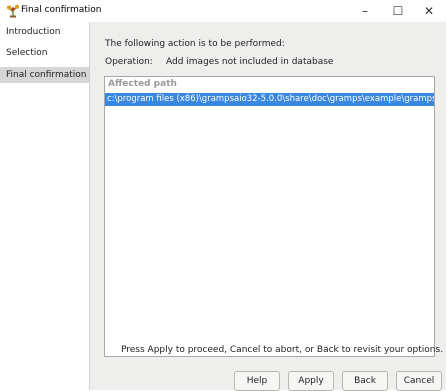 This screenshot has width=446, height=391. I want to click on maximize-icon: ☐, so click(398, 11).